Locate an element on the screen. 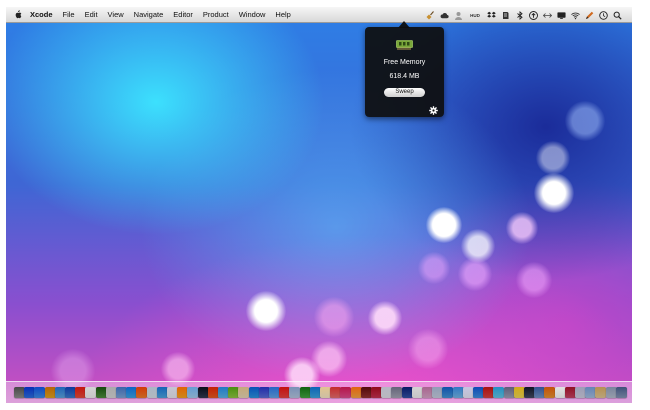  bluetooth-icon is located at coordinates (519, 15).